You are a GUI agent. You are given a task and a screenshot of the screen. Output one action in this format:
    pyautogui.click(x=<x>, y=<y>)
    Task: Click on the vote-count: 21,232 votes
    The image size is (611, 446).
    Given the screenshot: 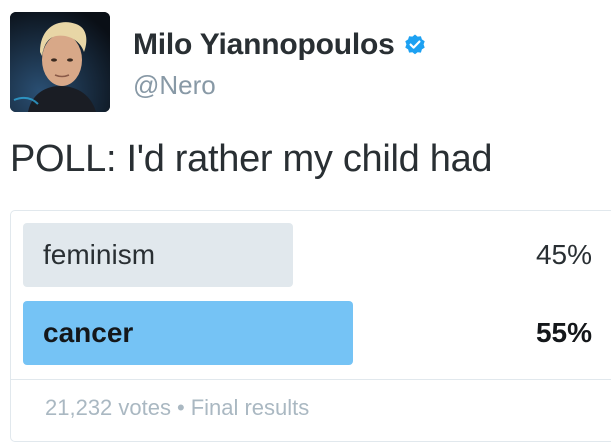 What is the action you would take?
    pyautogui.click(x=108, y=407)
    